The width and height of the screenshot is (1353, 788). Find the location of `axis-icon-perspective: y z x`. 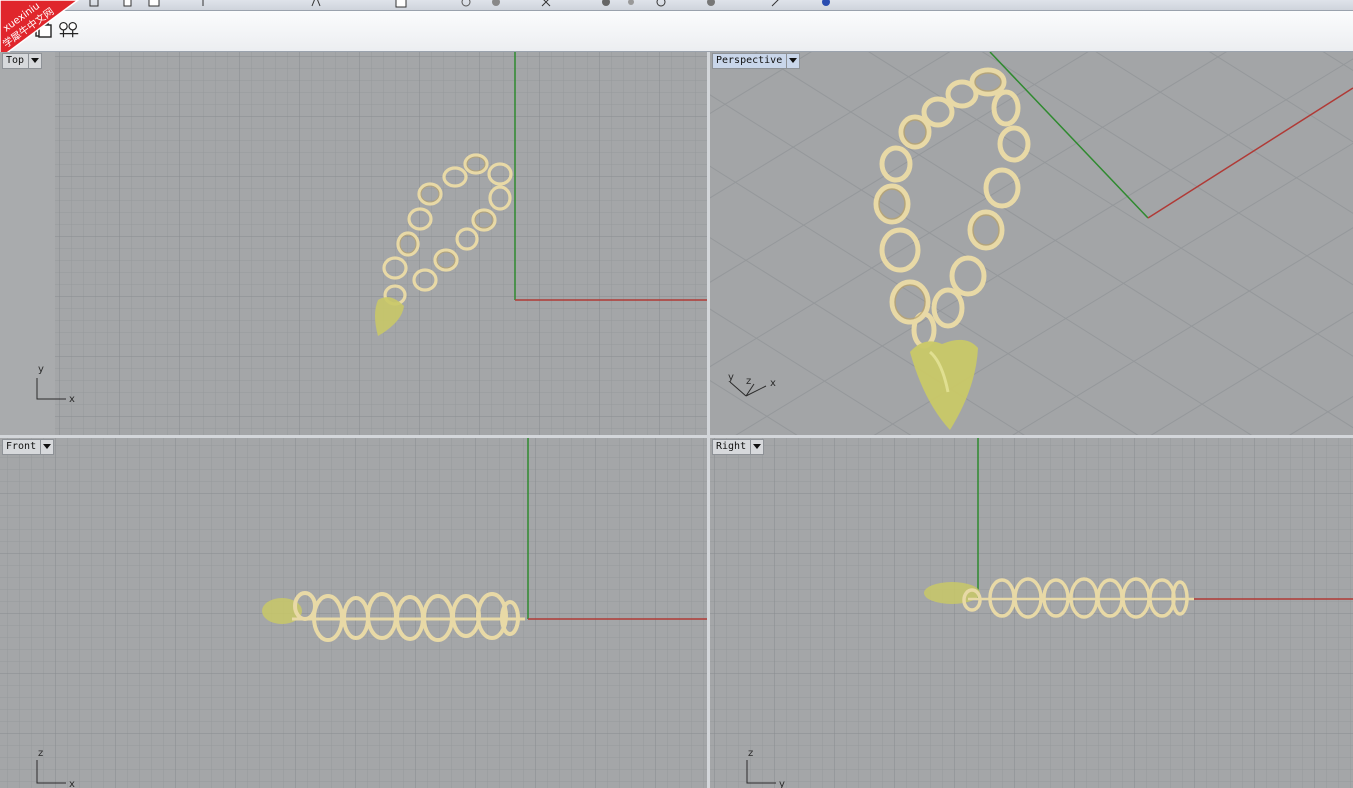

axis-icon-perspective: y z x is located at coordinates (752, 380).